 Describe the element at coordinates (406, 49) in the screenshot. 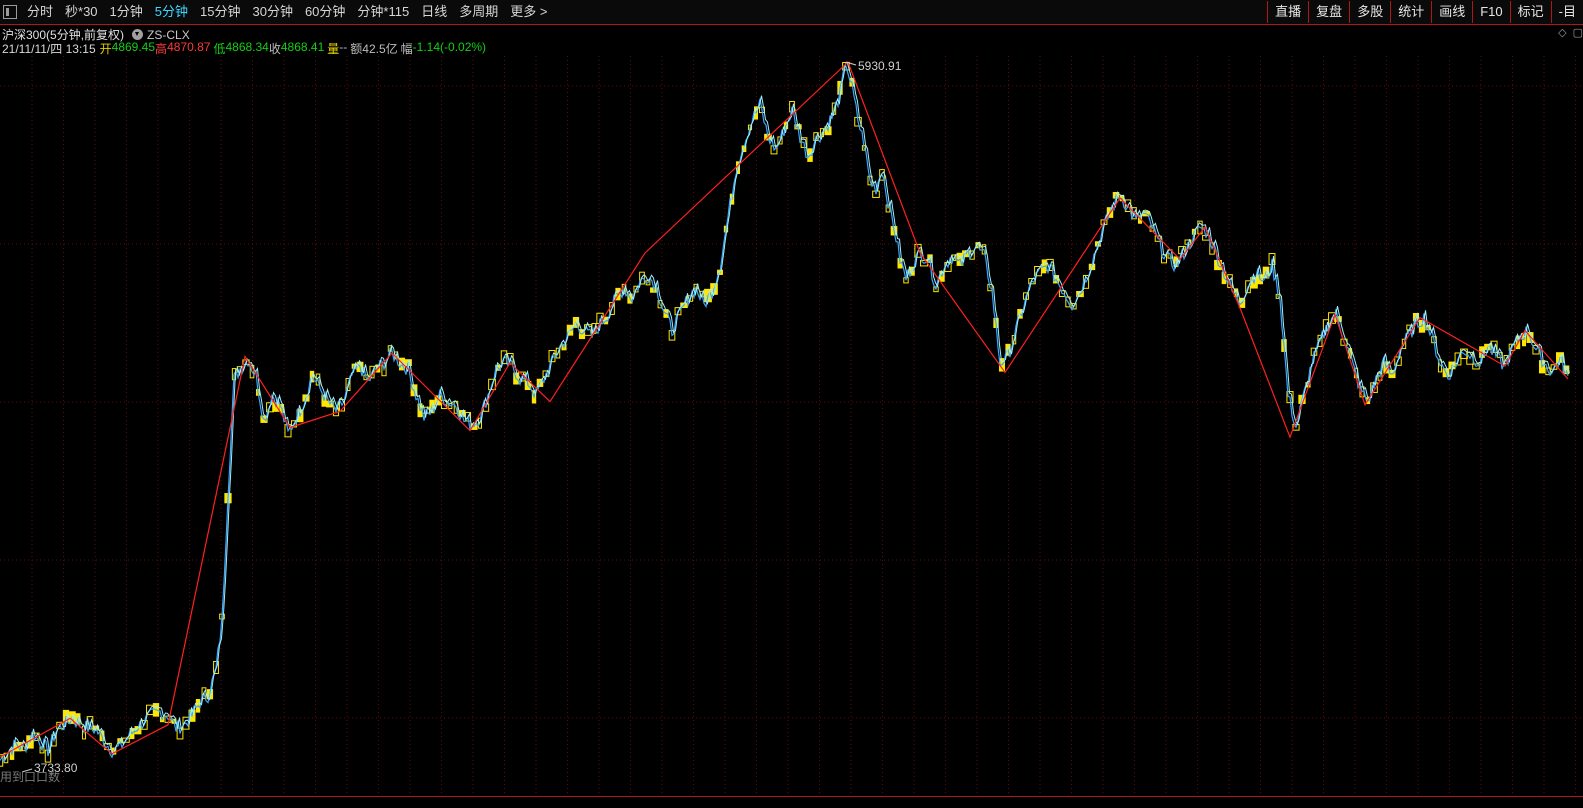

I see `change-label: 幅` at that location.